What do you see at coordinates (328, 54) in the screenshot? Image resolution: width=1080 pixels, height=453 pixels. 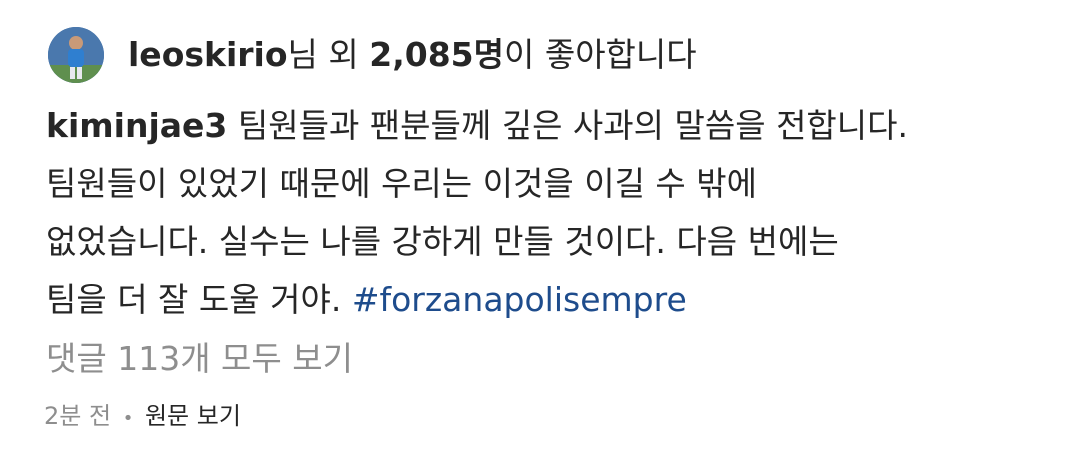 I see `likes-prefix: 님 외` at bounding box center [328, 54].